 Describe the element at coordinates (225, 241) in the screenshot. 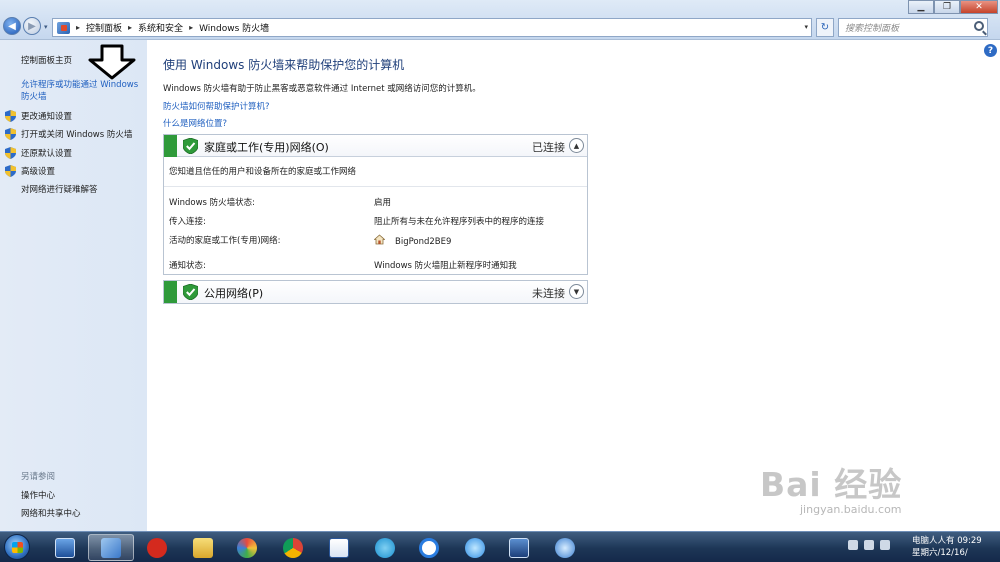

I see `active-network-label: 活动的家庭或工作(专用)网络:` at that location.